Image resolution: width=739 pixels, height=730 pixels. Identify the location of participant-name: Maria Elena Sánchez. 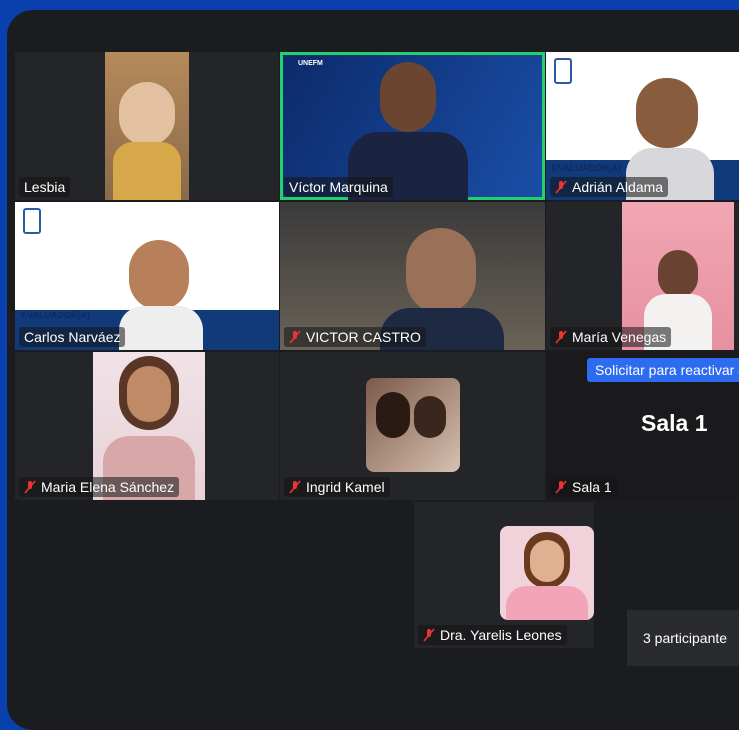
(99, 487).